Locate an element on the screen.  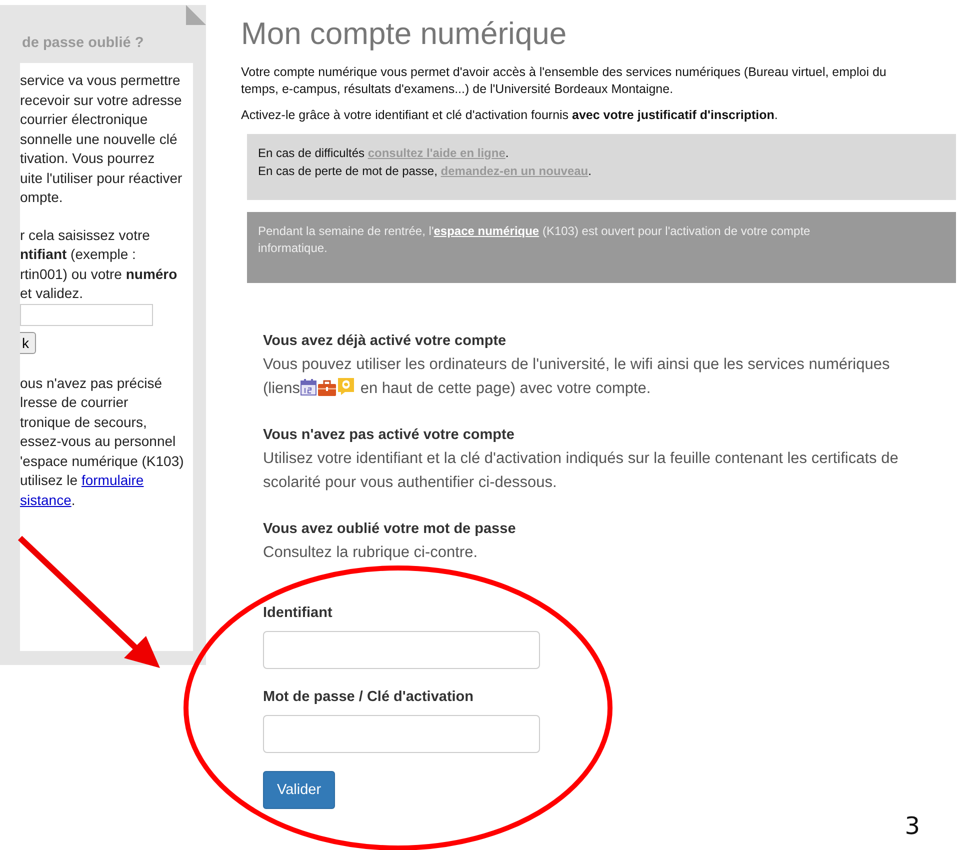
sidebar-text: sistance. is located at coordinates (48, 500).